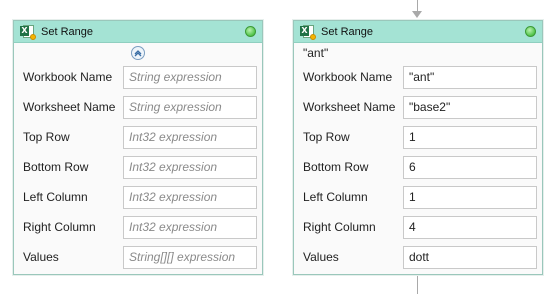 The width and height of the screenshot is (555, 294). I want to click on outgoing-connector-line, so click(417, 284).